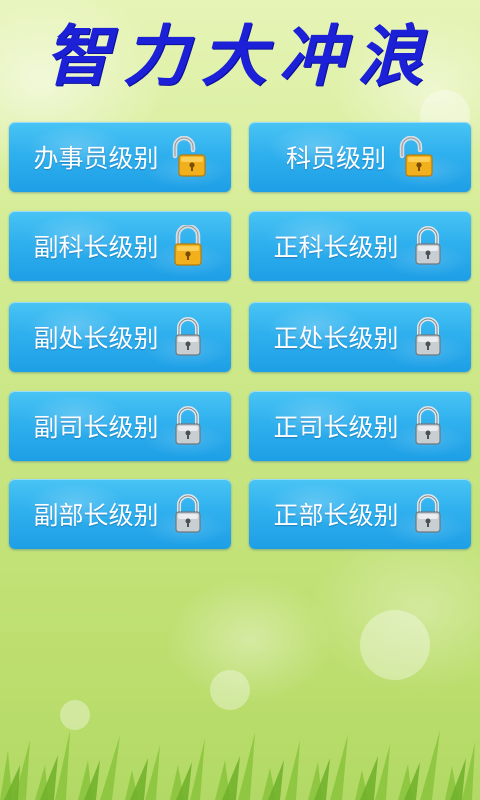  I want to click on level-label: 副司长级别, so click(96, 427).